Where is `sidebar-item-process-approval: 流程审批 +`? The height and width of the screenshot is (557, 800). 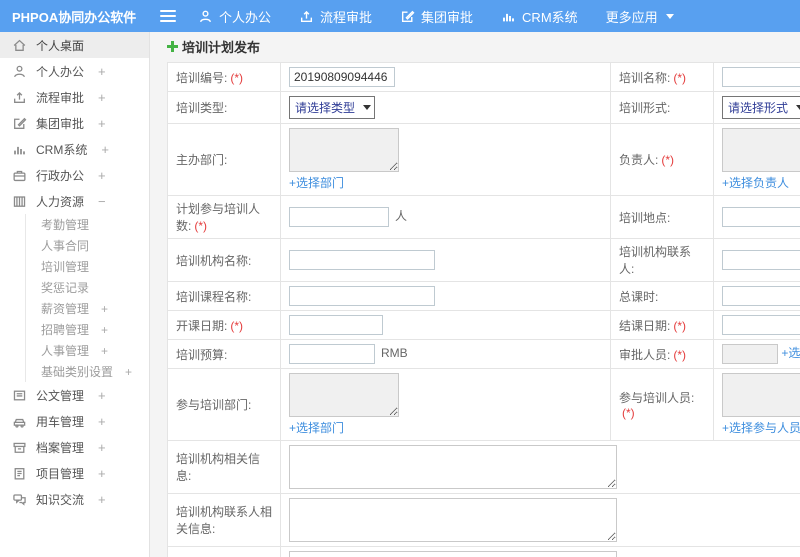 sidebar-item-process-approval: 流程审批 + is located at coordinates (74, 97).